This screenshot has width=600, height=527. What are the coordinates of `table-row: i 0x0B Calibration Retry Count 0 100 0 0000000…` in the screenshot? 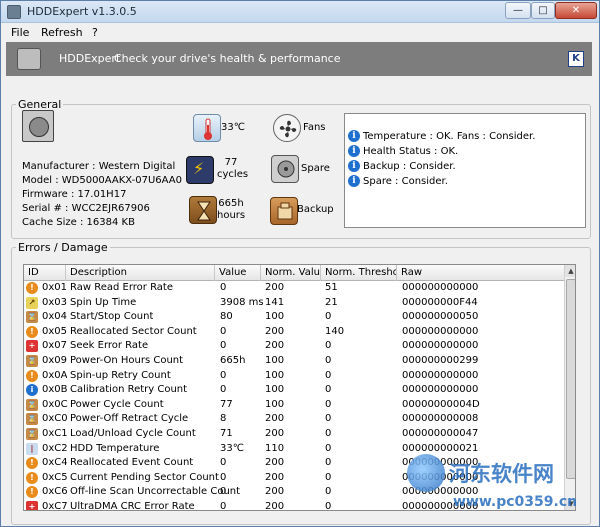 It's located at (294, 390).